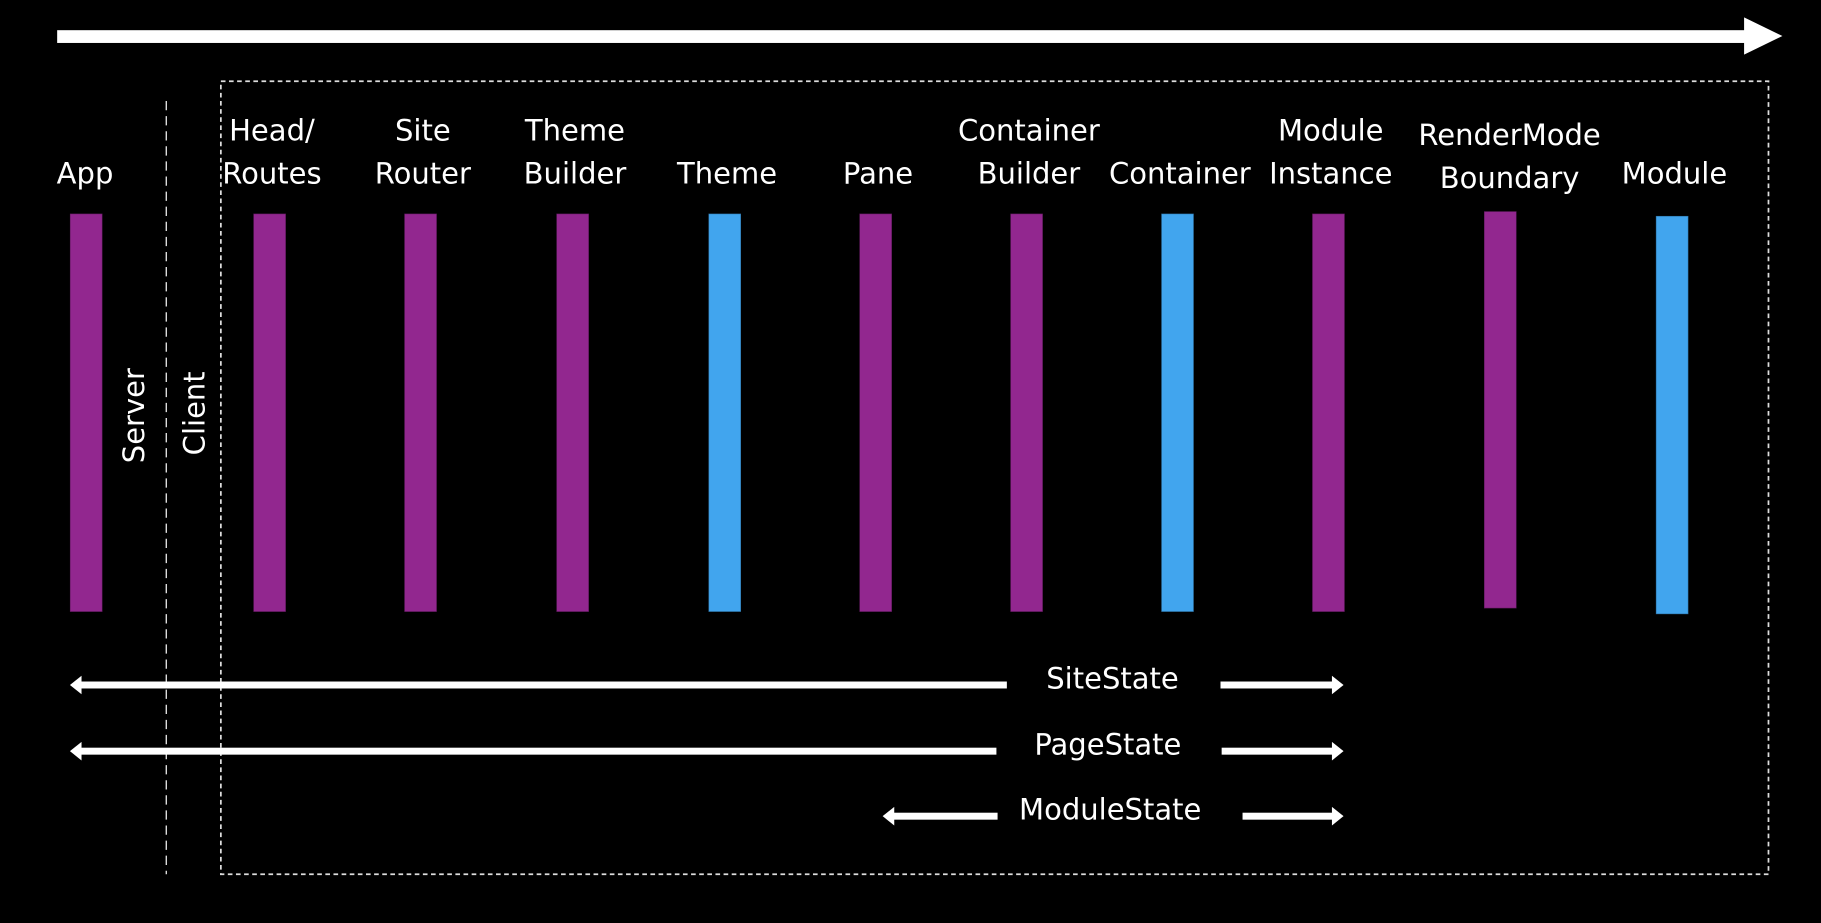  What do you see at coordinates (85, 173) in the screenshot?
I see `component-label: App` at bounding box center [85, 173].